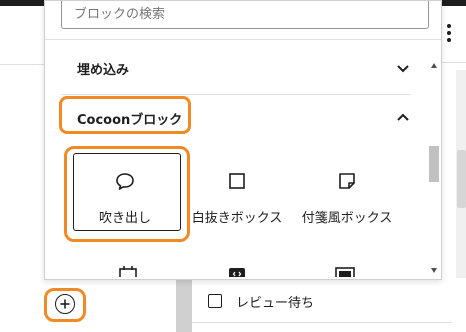  I want to click on sidebar-divider, so click(322, 322).